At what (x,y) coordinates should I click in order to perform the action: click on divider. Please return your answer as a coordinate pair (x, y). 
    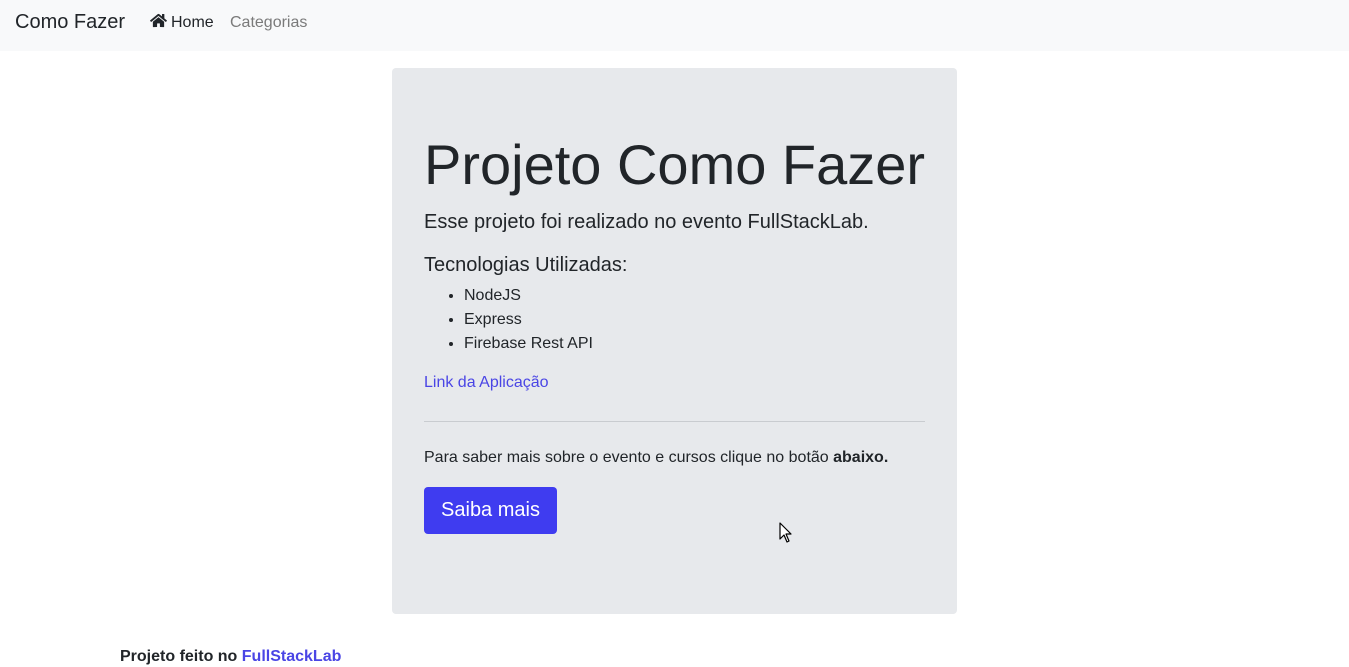
    Looking at the image, I should click on (674, 421).